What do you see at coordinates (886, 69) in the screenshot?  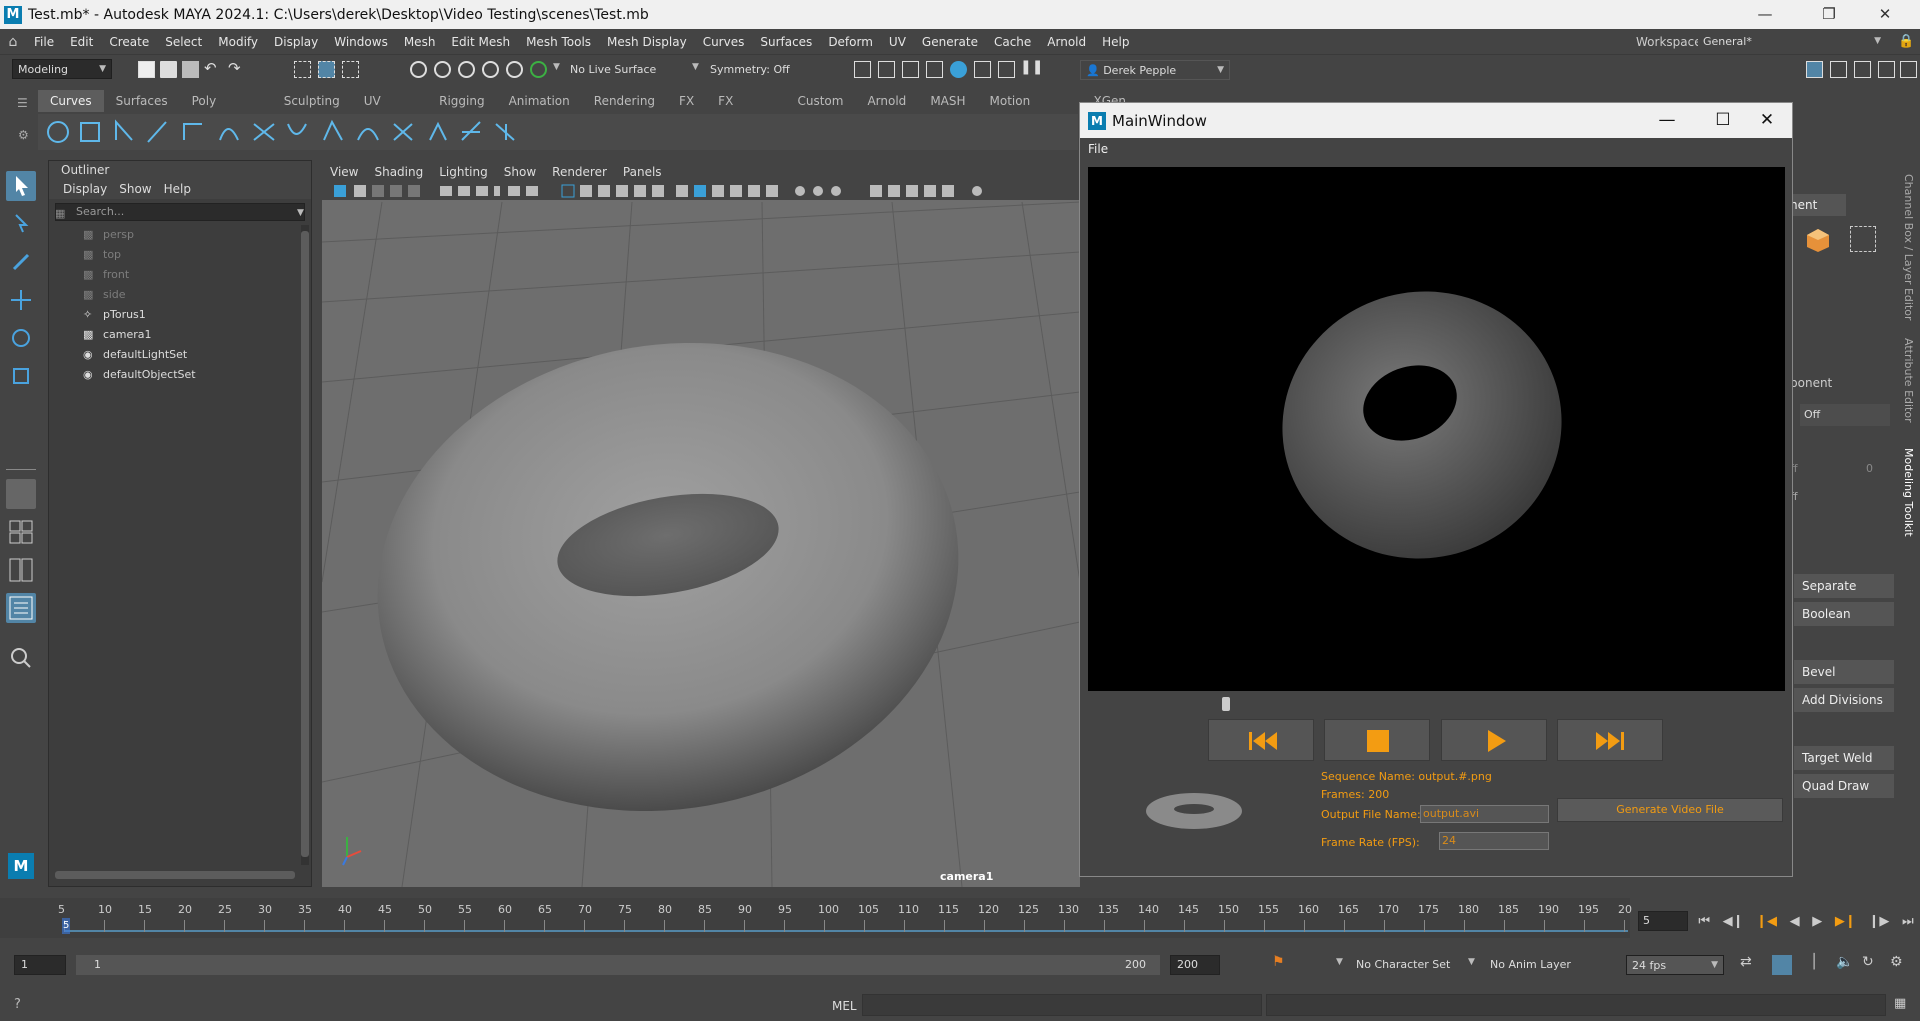 I see `render-frame-icon` at bounding box center [886, 69].